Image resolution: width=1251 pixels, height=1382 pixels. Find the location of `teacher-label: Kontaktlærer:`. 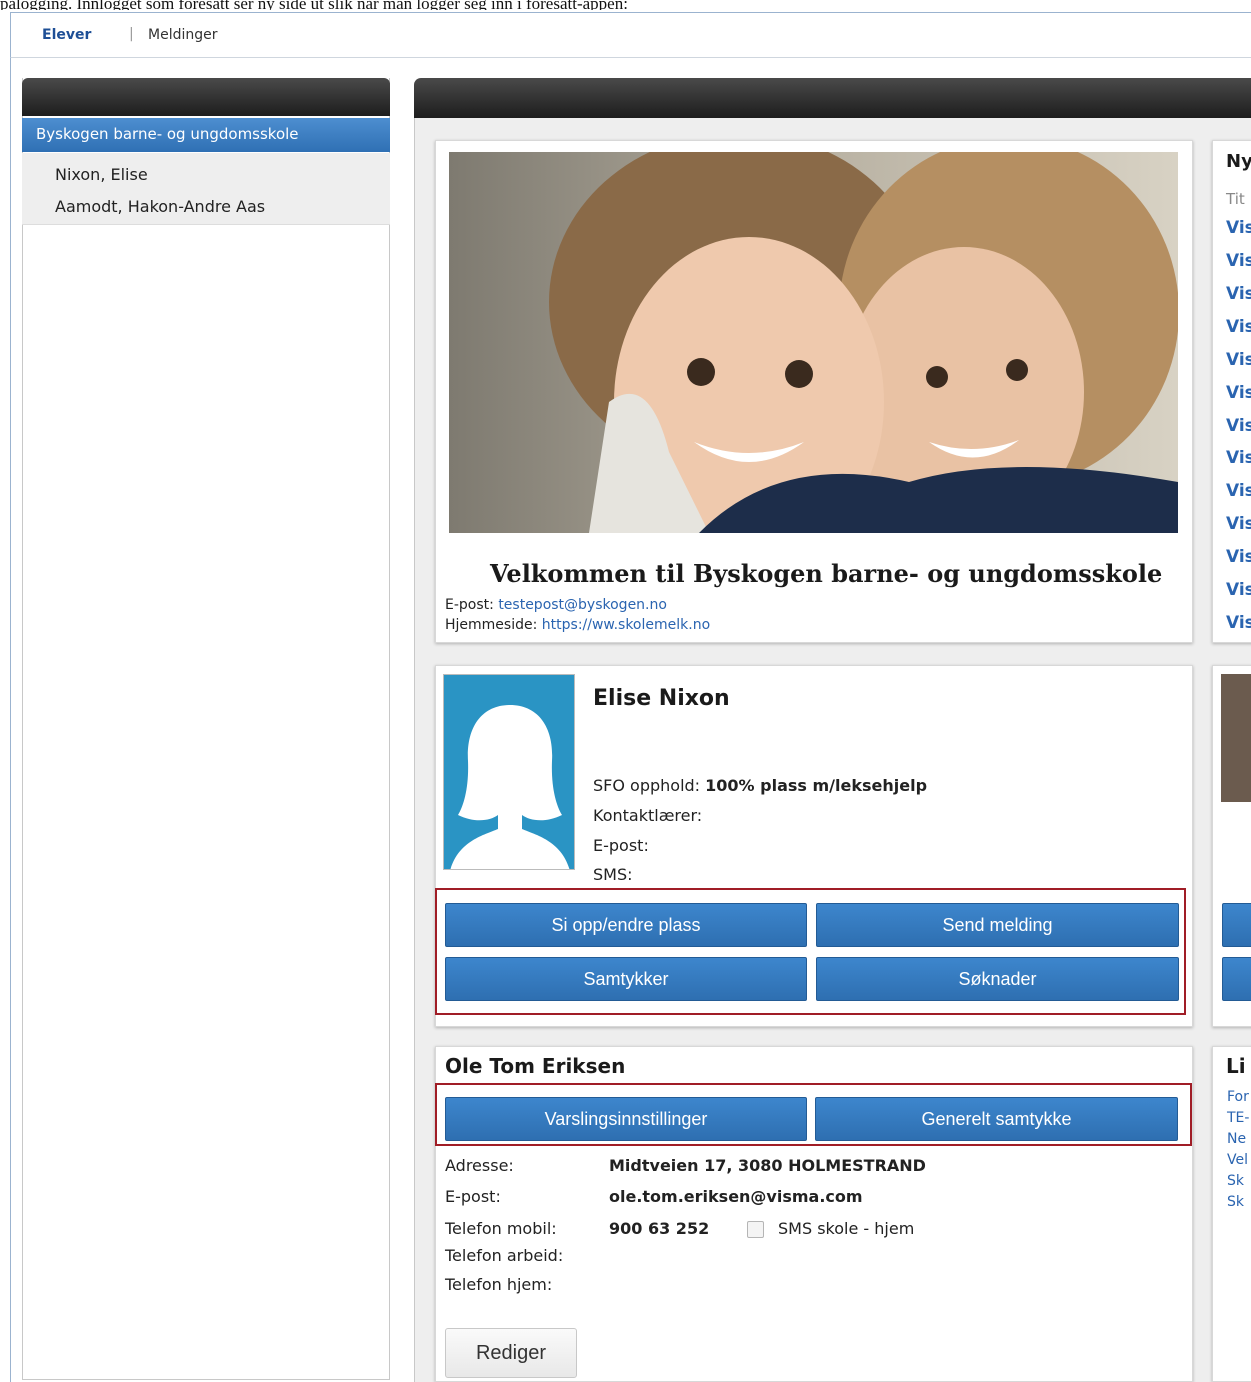

teacher-label: Kontaktlærer: is located at coordinates (648, 815).